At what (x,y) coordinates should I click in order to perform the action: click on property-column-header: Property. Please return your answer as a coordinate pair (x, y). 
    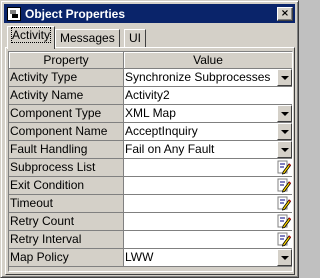
    Looking at the image, I should click on (66, 60).